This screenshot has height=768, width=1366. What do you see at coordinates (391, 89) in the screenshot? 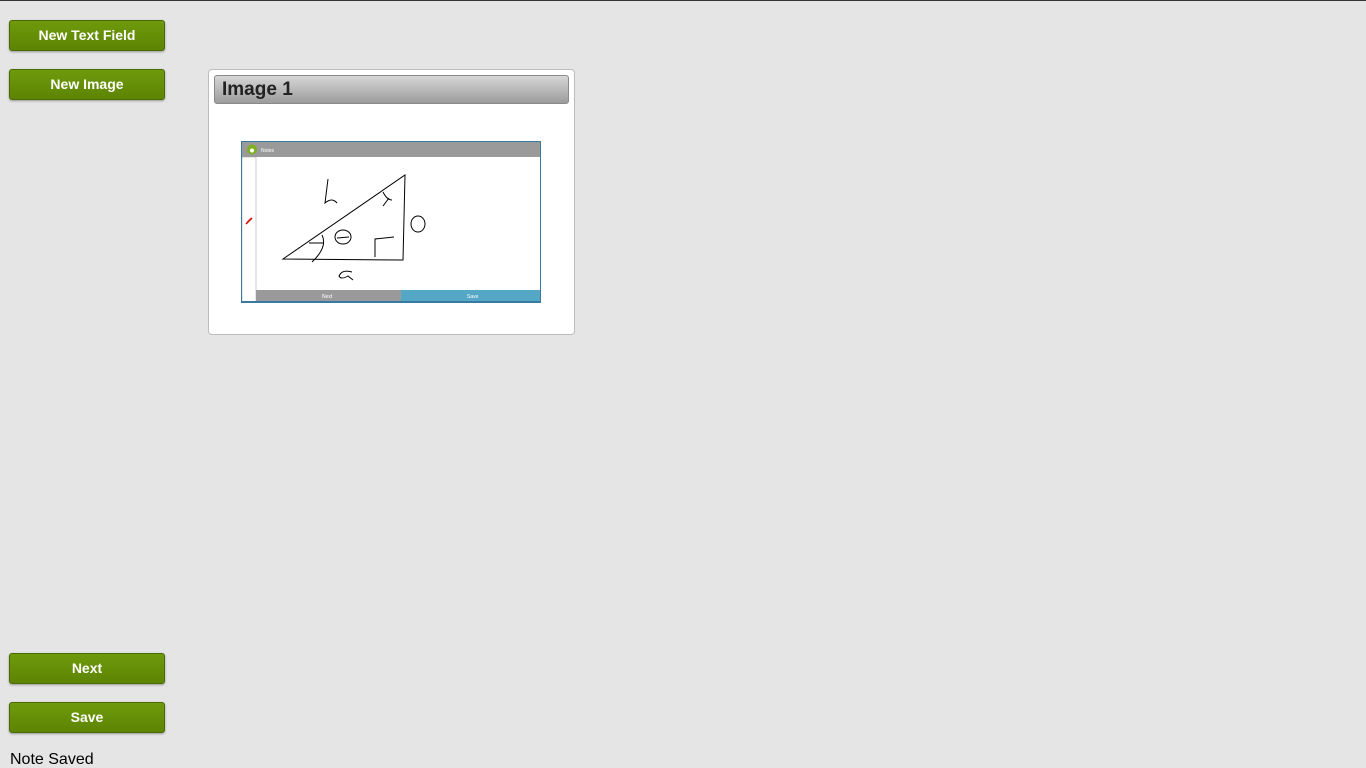
I see `image-card-title: Image 1` at bounding box center [391, 89].